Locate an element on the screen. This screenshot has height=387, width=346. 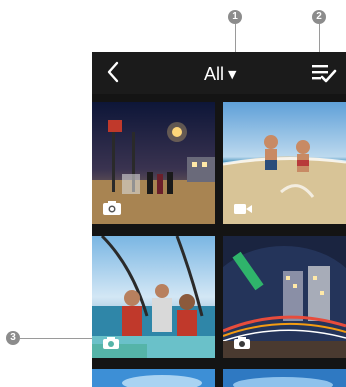
callout-marker-1: 1 is located at coordinates (235, 17).